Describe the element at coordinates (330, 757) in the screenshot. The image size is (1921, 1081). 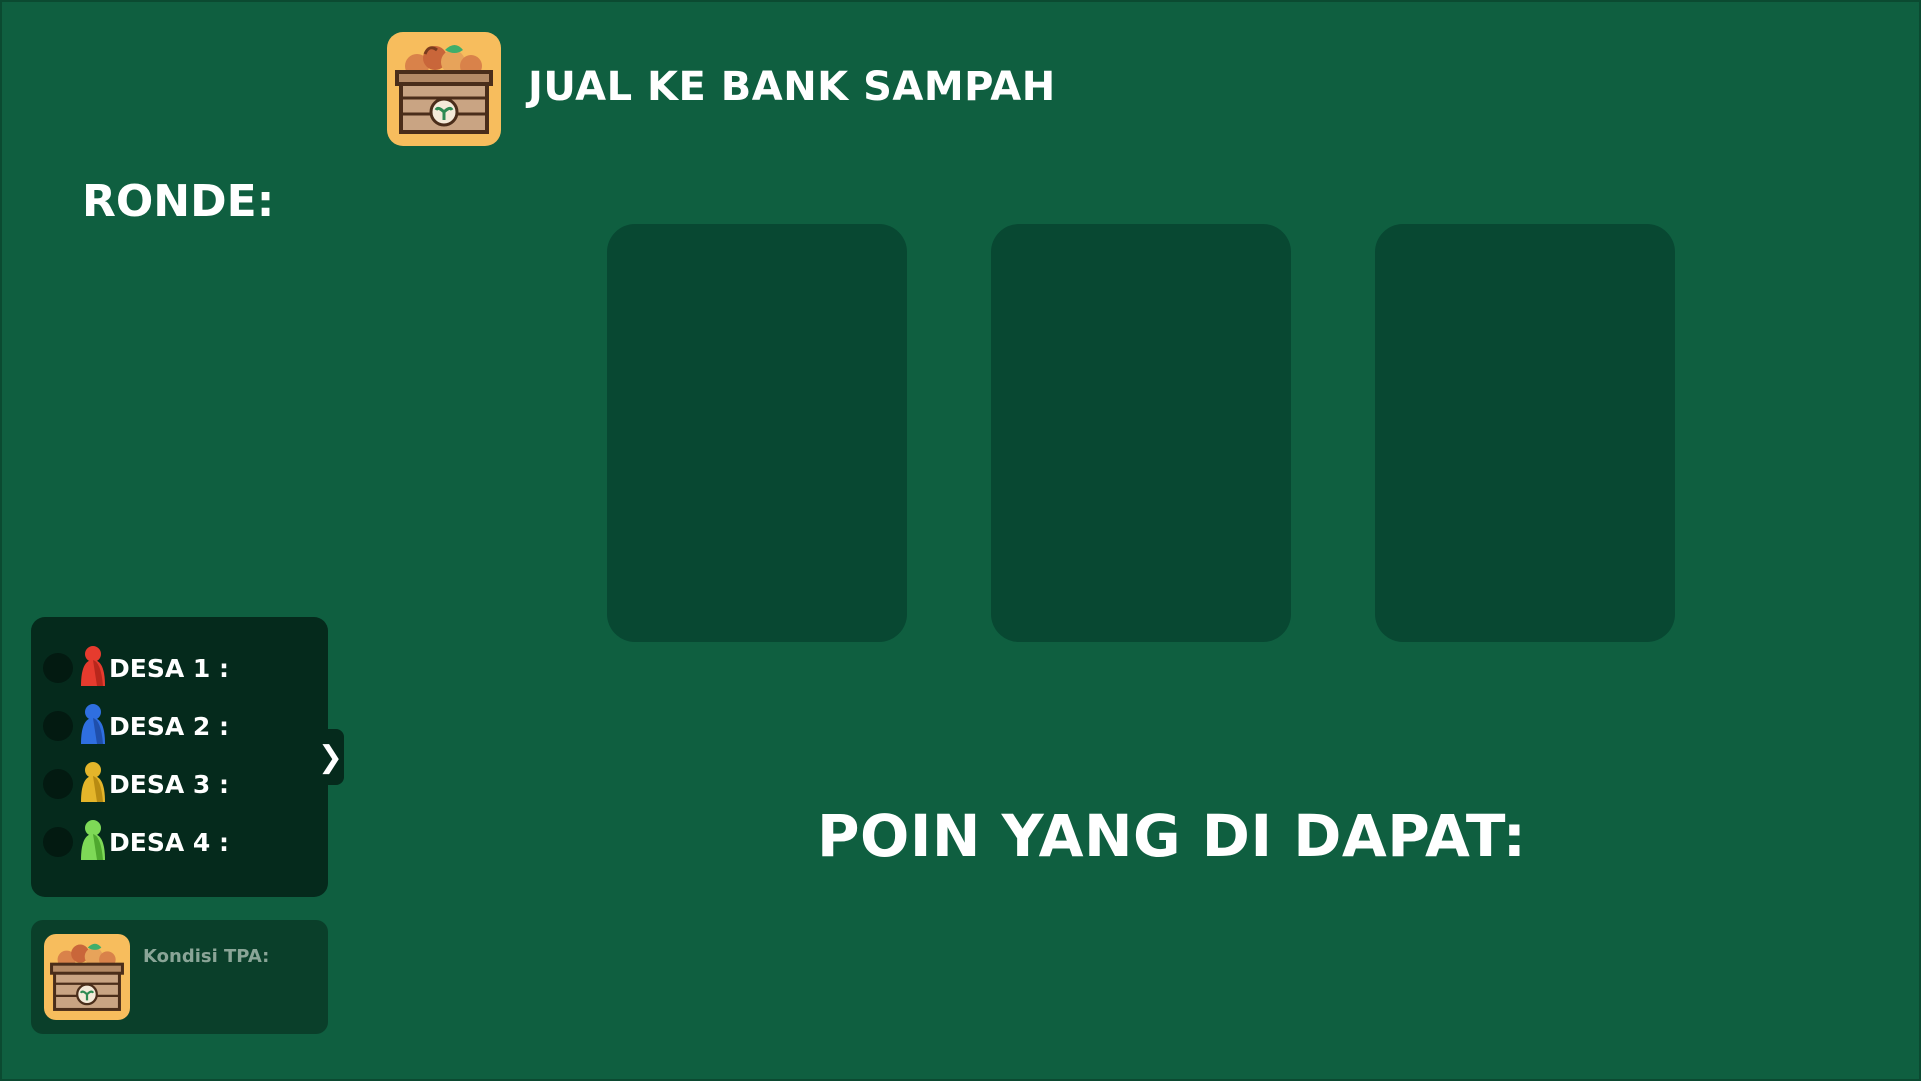
I see `panel-toggle-button: ❯` at that location.